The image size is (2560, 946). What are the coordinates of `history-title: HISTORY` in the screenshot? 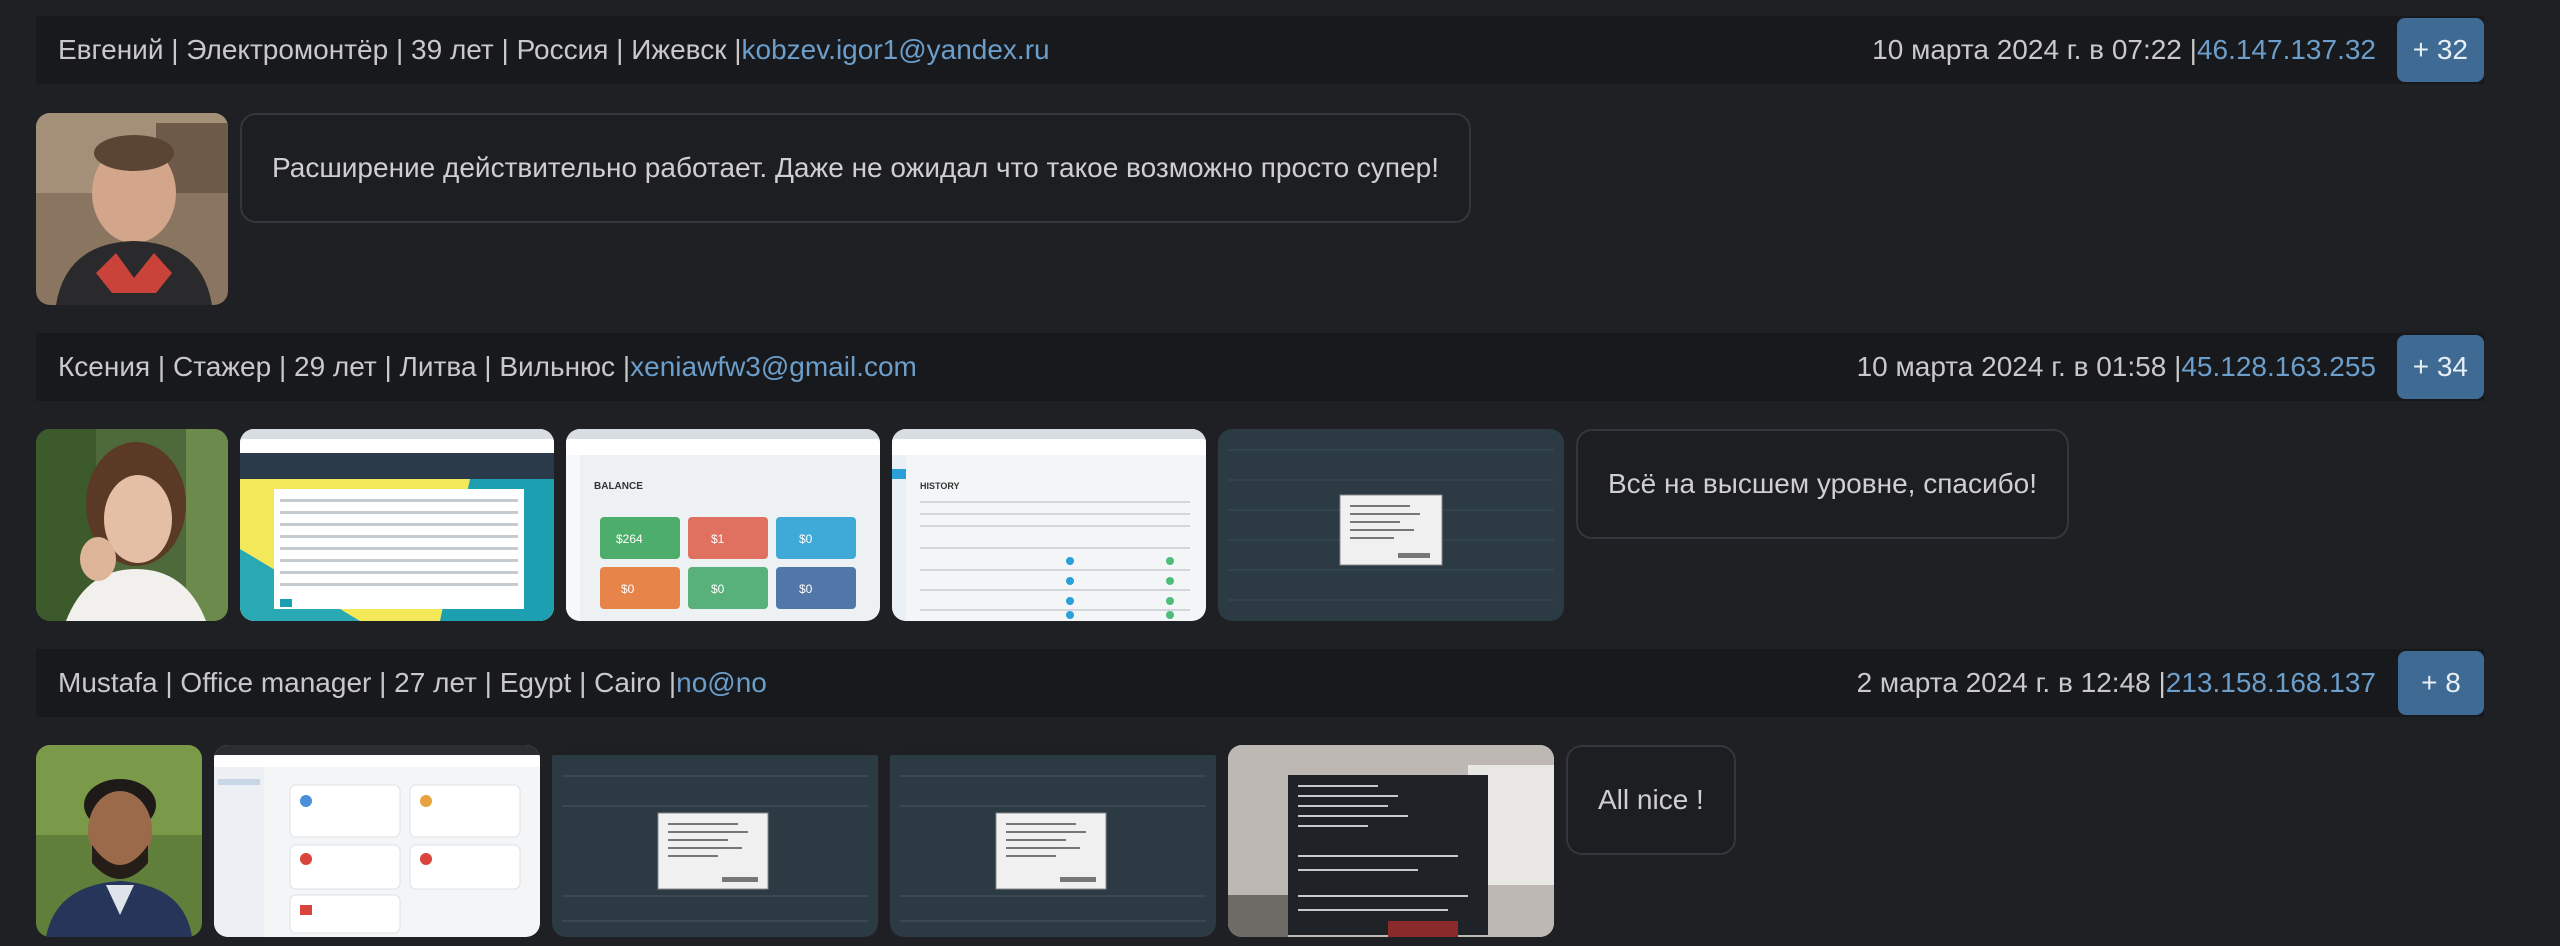 It's located at (940, 486).